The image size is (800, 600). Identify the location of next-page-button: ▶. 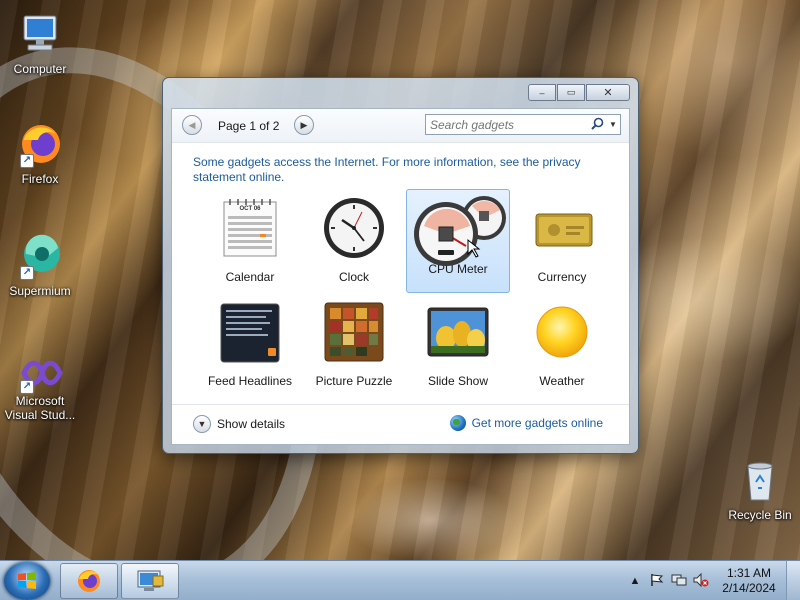
(304, 125).